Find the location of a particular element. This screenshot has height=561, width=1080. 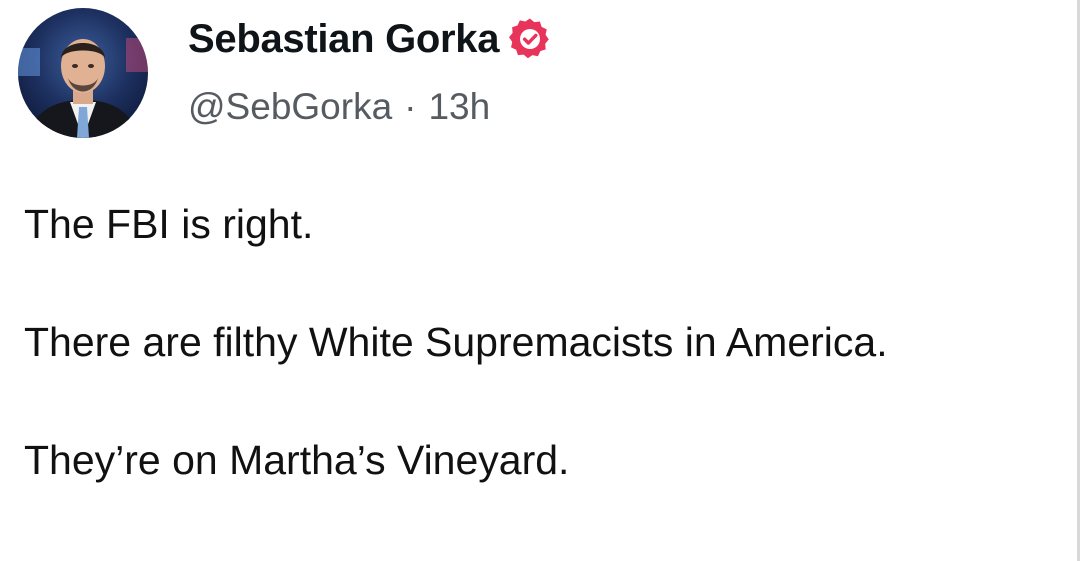

avatar is located at coordinates (83, 73).